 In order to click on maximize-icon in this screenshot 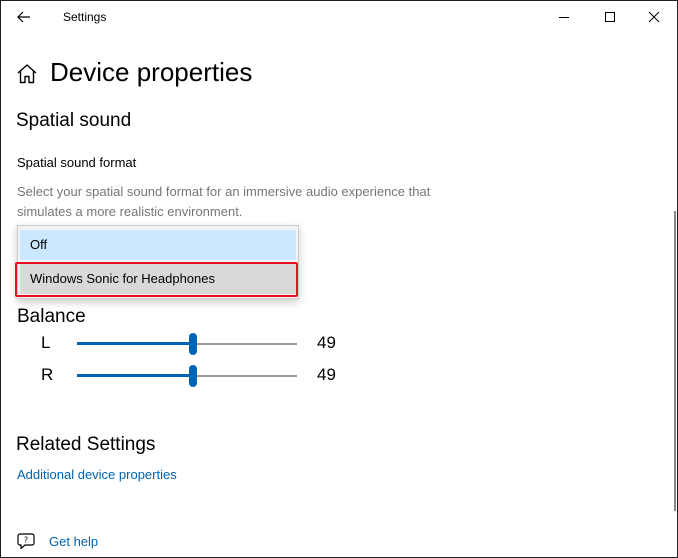, I will do `click(610, 17)`.